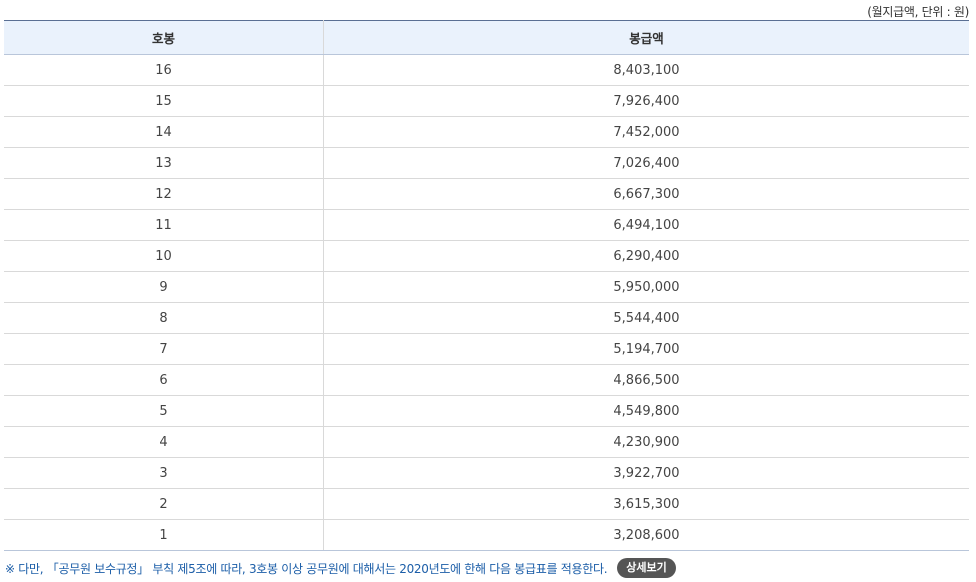  Describe the element at coordinates (164, 411) in the screenshot. I see `step-cell: 5` at that location.